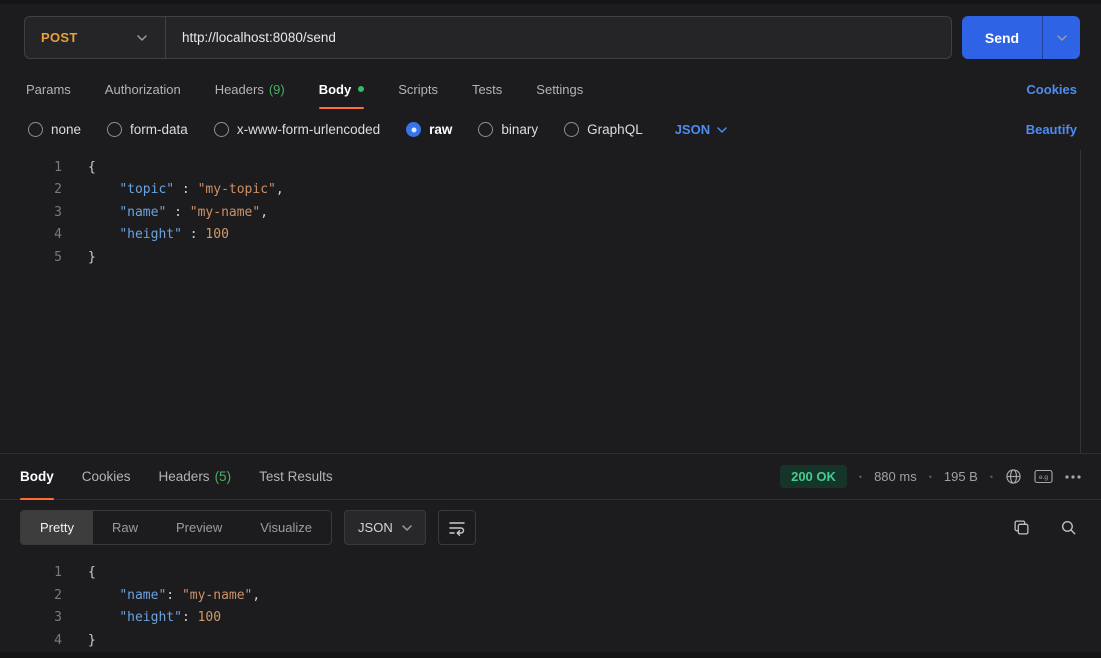 Image resolution: width=1101 pixels, height=658 pixels. I want to click on url-input, so click(558, 37).